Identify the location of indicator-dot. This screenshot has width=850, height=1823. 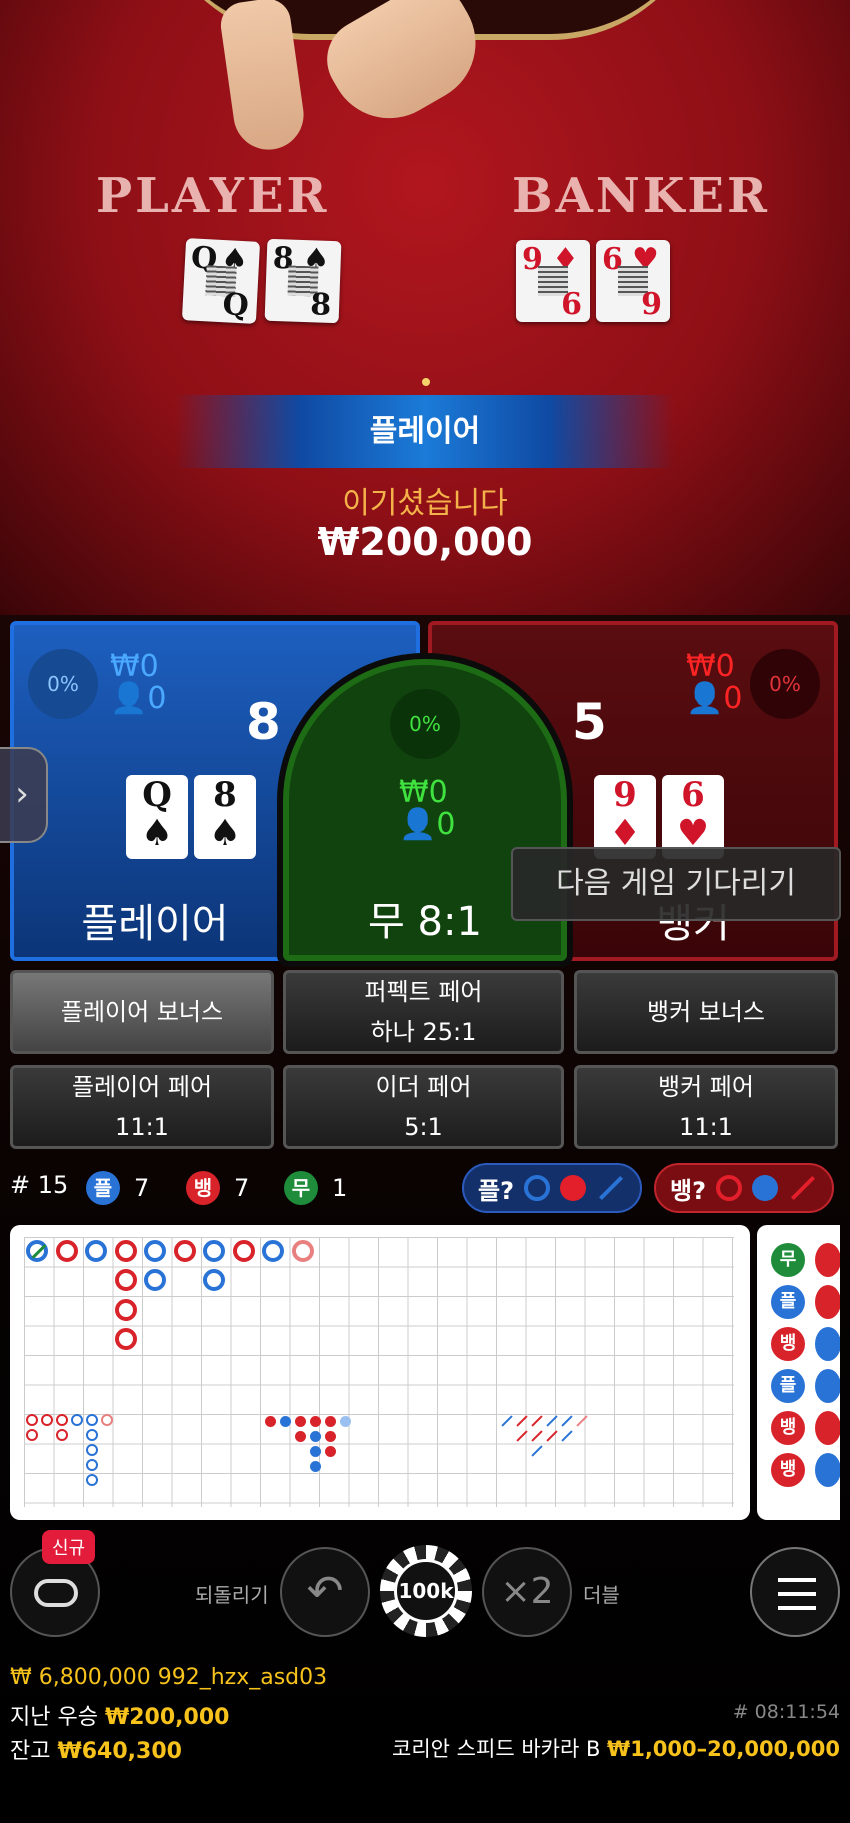
(426, 382).